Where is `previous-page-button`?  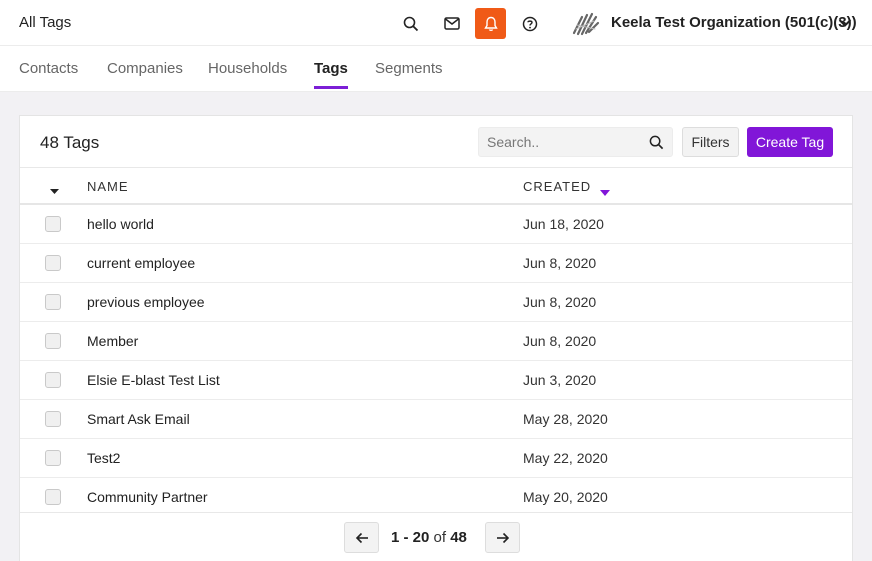 previous-page-button is located at coordinates (361, 537).